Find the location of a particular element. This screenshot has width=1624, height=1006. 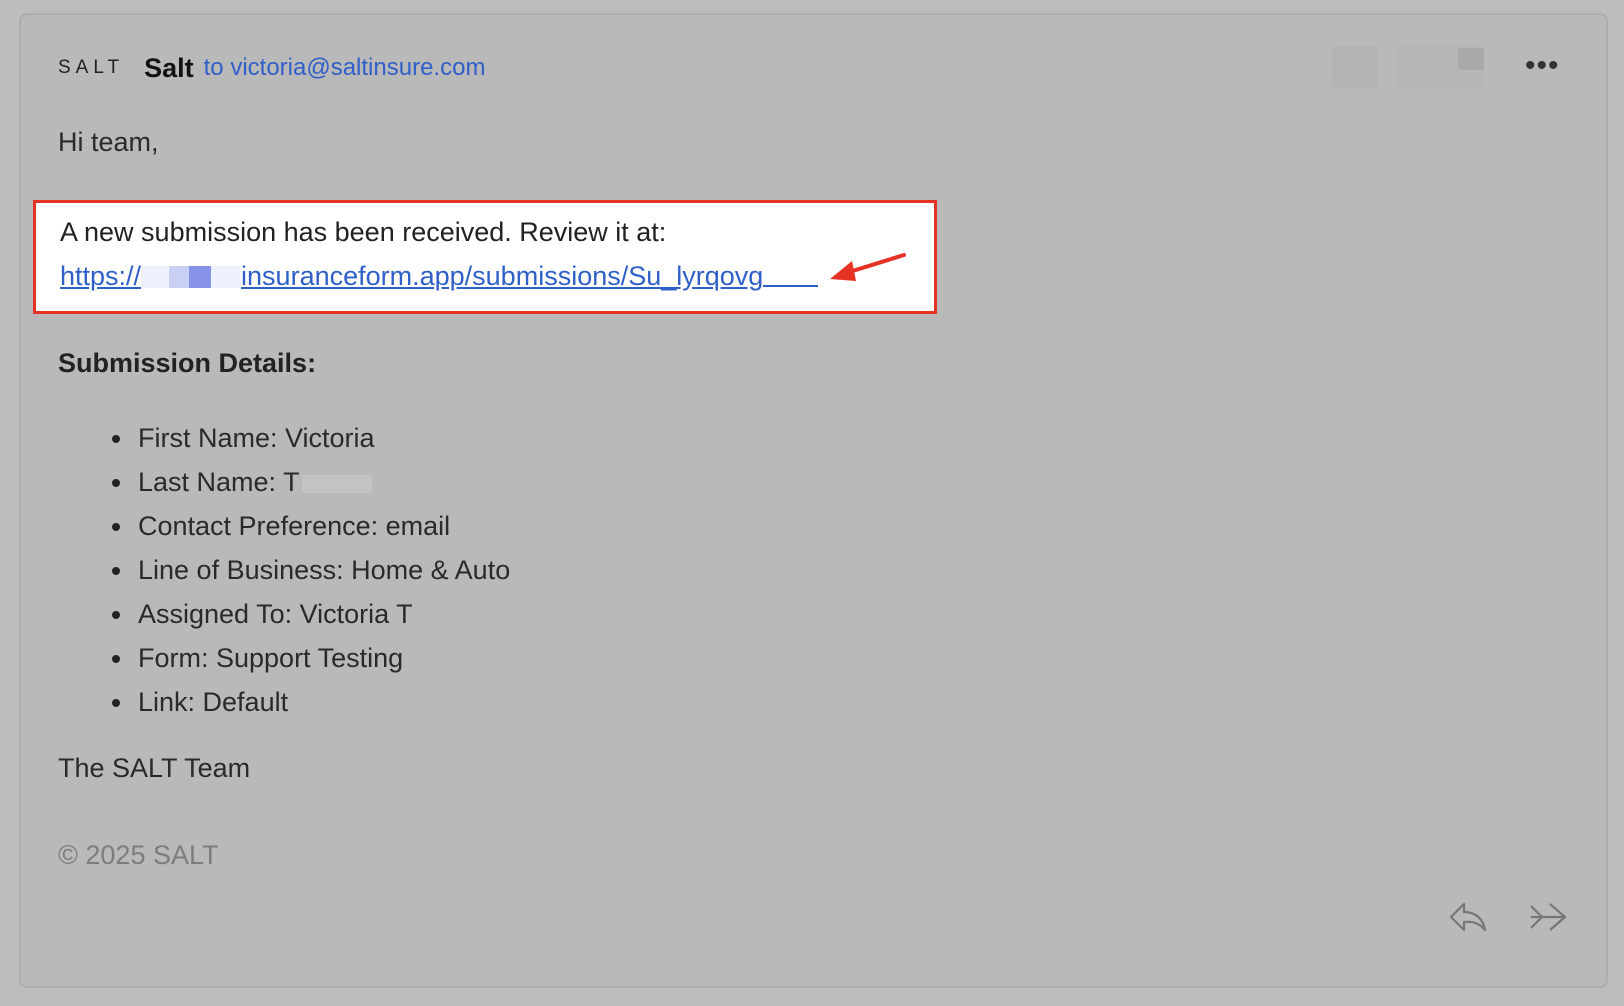

link-suffix: insuranceform.app/submissions/Su_lyrqovg is located at coordinates (502, 276).